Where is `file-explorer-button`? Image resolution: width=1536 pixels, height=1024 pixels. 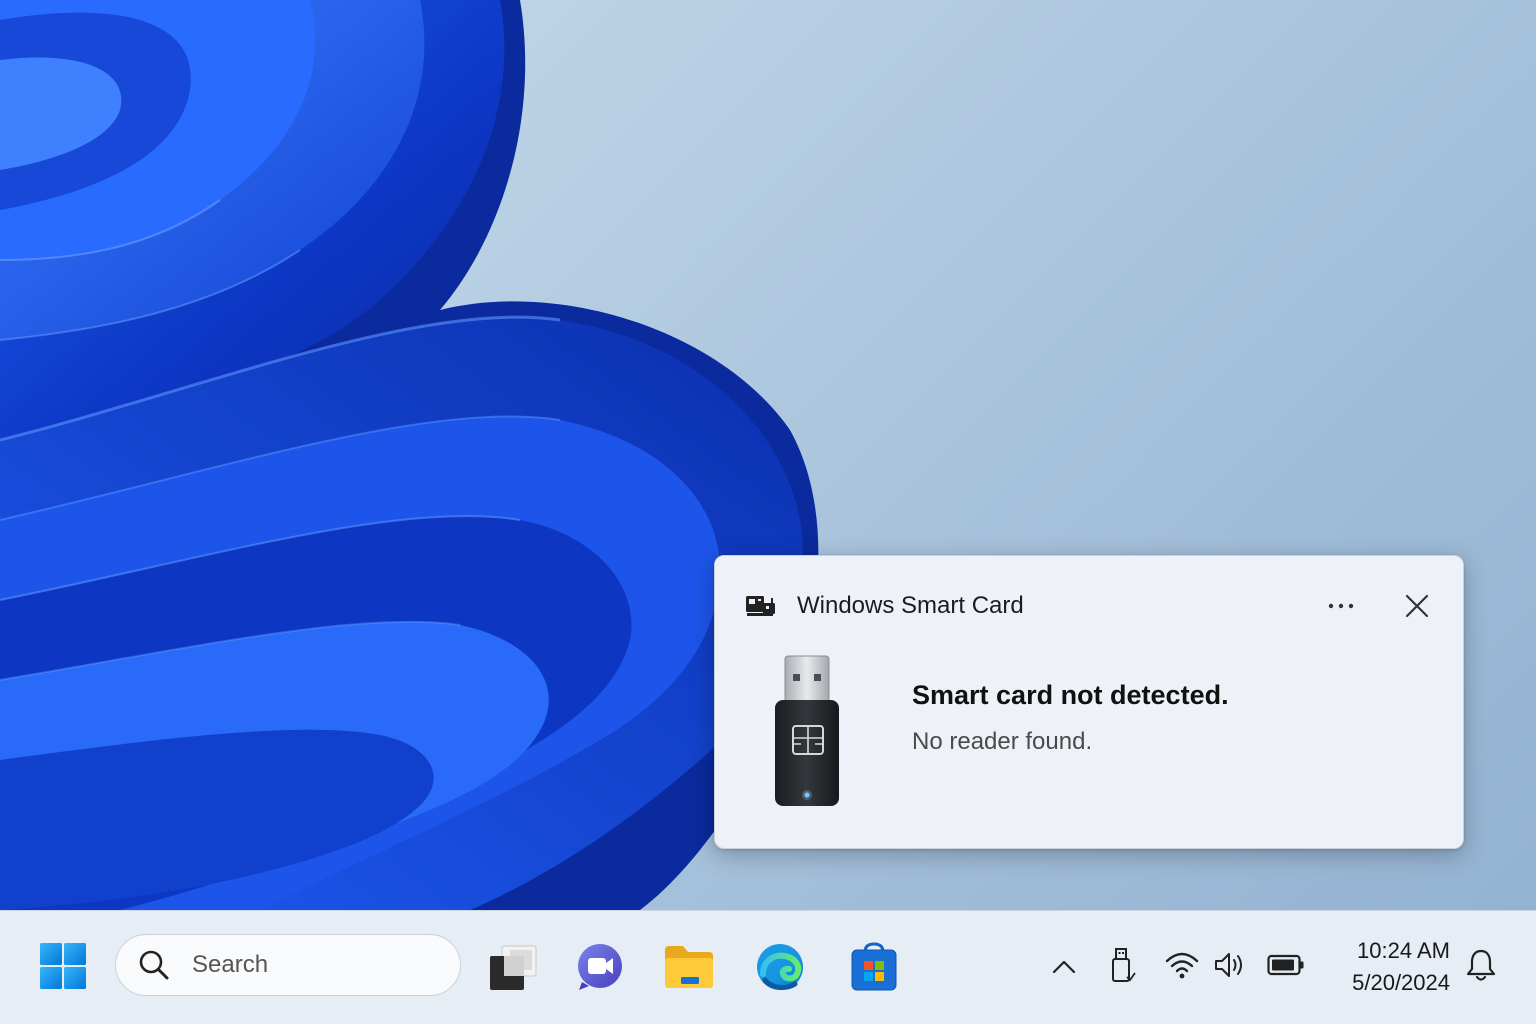
file-explorer-button is located at coordinates (689, 967).